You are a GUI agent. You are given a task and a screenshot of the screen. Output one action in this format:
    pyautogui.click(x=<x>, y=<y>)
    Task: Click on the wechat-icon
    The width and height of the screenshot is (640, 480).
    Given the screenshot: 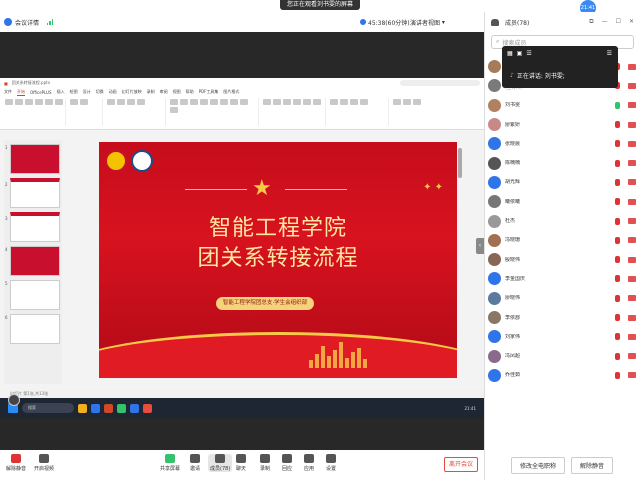 What is the action you would take?
    pyautogui.click(x=121, y=408)
    